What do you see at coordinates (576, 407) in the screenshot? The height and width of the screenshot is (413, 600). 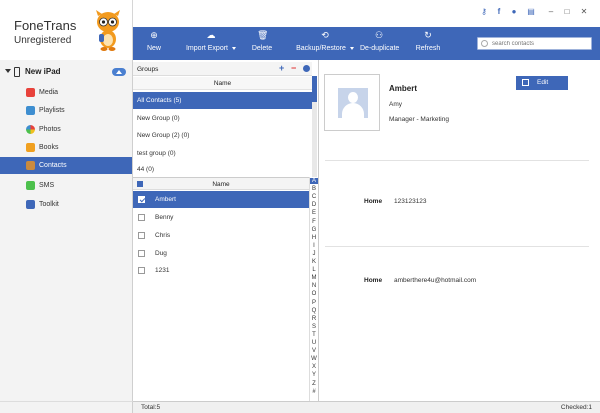 I see `checked-count: Checked:1` at bounding box center [576, 407].